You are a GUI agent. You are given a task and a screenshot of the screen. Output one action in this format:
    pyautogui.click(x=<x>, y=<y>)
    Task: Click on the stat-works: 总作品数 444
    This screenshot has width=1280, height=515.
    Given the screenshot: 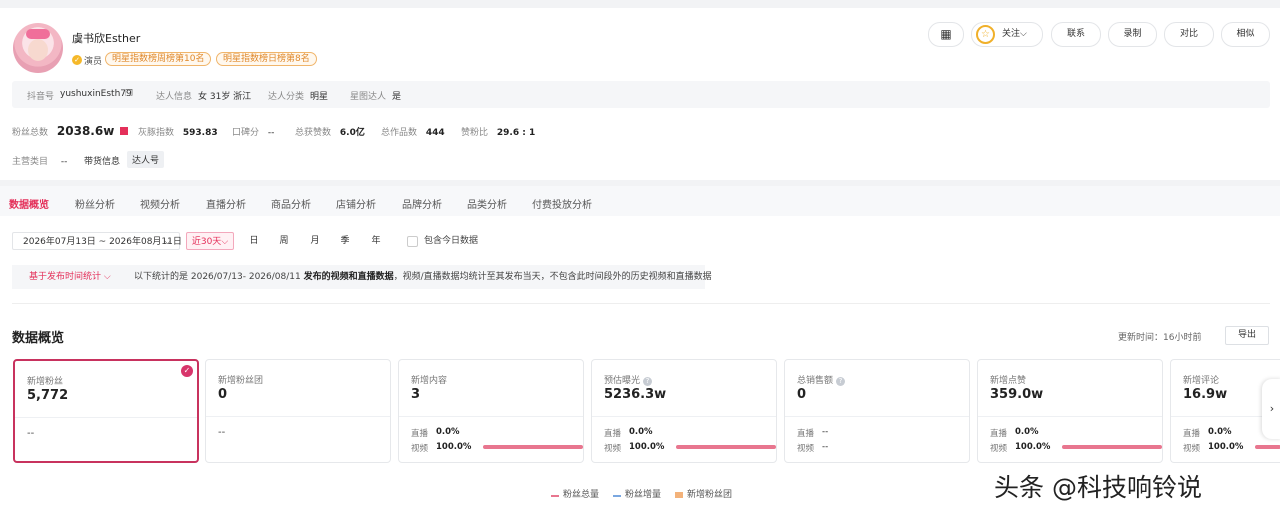 What is the action you would take?
    pyautogui.click(x=413, y=131)
    